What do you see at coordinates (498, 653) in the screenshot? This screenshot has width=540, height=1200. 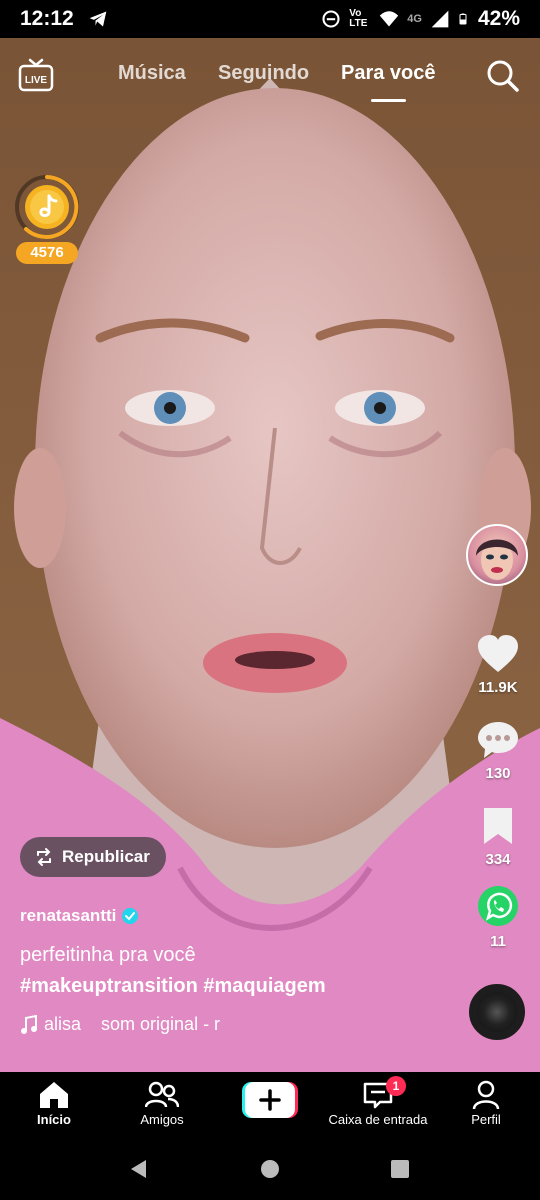 I see `heart-icon` at bounding box center [498, 653].